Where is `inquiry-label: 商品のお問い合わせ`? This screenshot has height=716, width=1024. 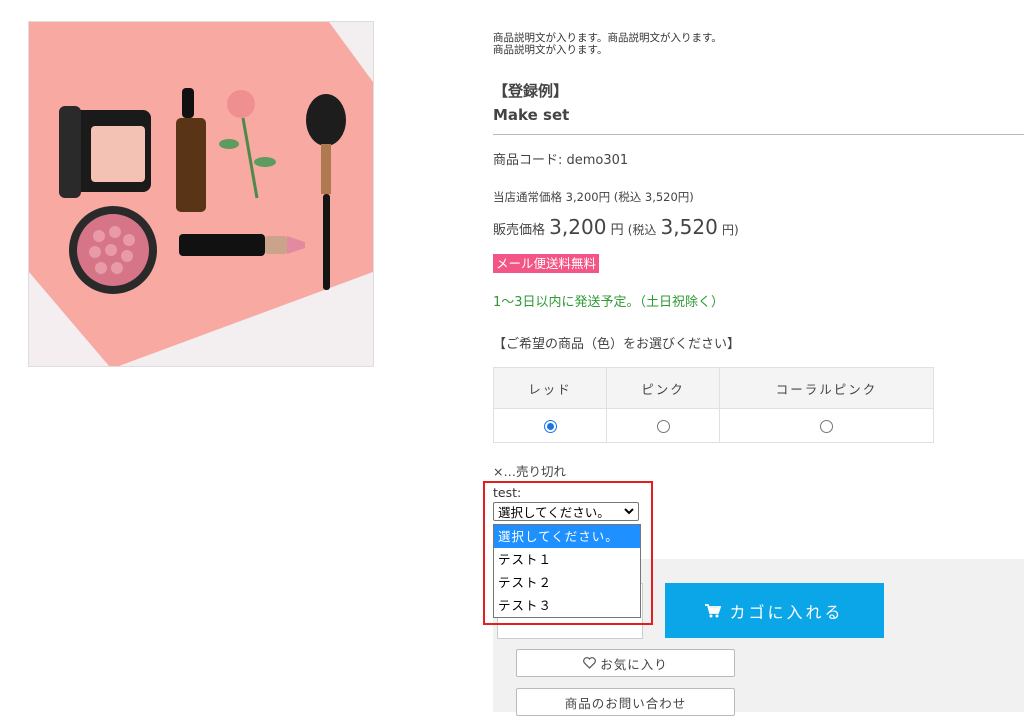
inquiry-label: 商品のお問い合わせ is located at coordinates (625, 703).